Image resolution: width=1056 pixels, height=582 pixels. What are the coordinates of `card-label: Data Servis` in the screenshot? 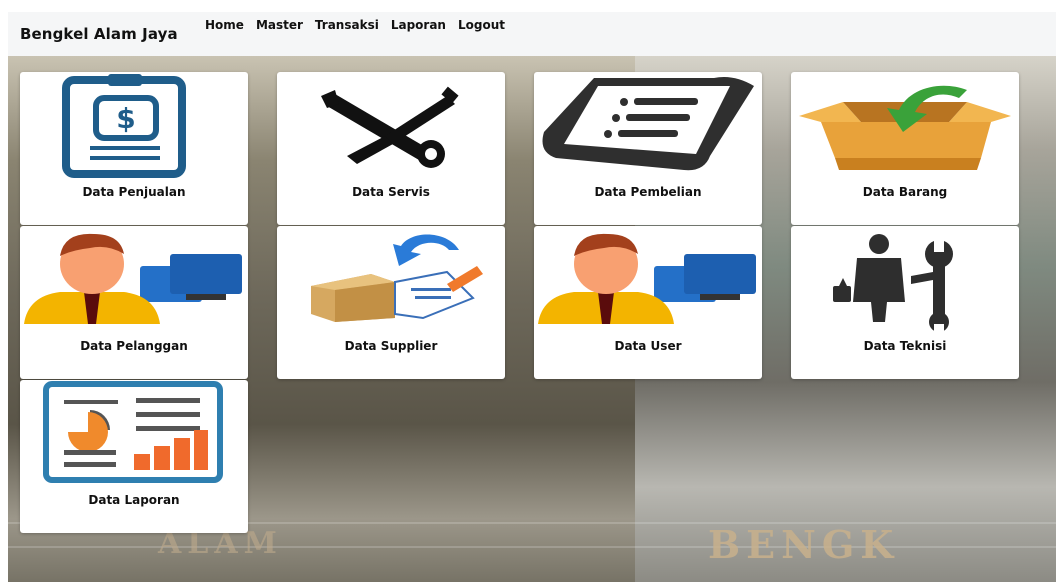 It's located at (391, 192).